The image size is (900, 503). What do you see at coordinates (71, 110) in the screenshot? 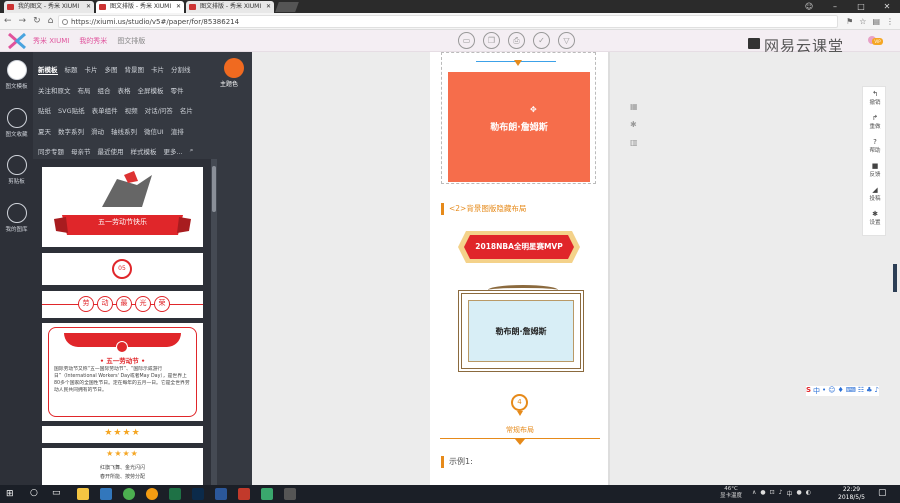
I see `category-tab: SVG贴纸` at bounding box center [71, 110].